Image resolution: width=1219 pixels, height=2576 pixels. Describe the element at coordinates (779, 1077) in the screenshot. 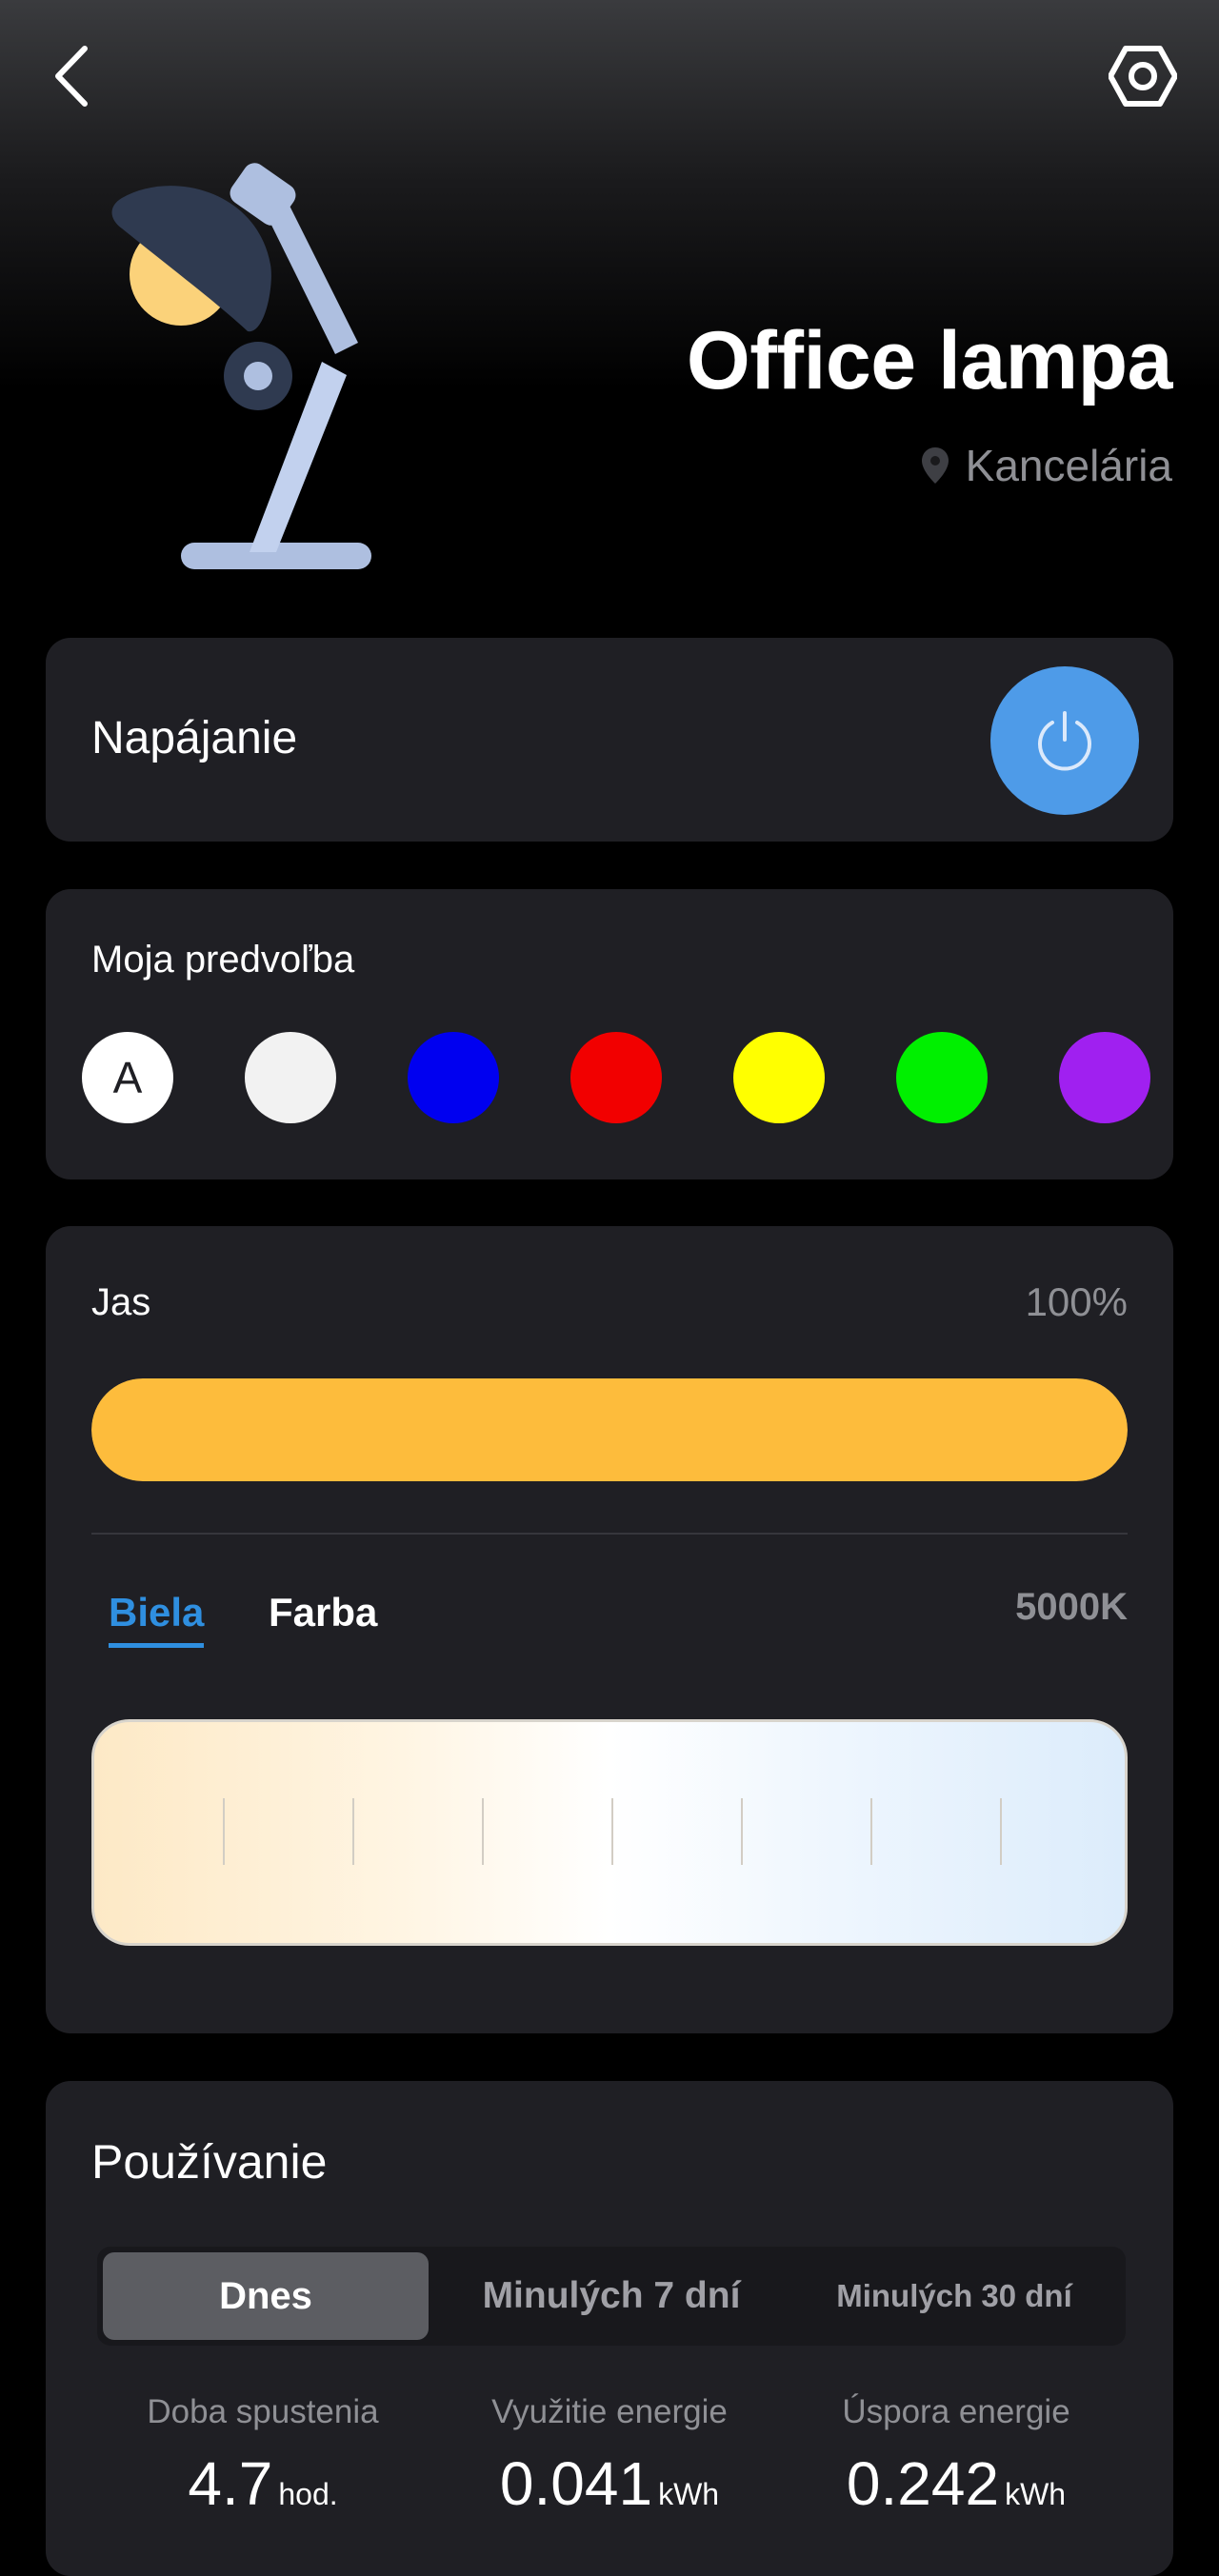

I see `preset-swatch-yellow` at that location.